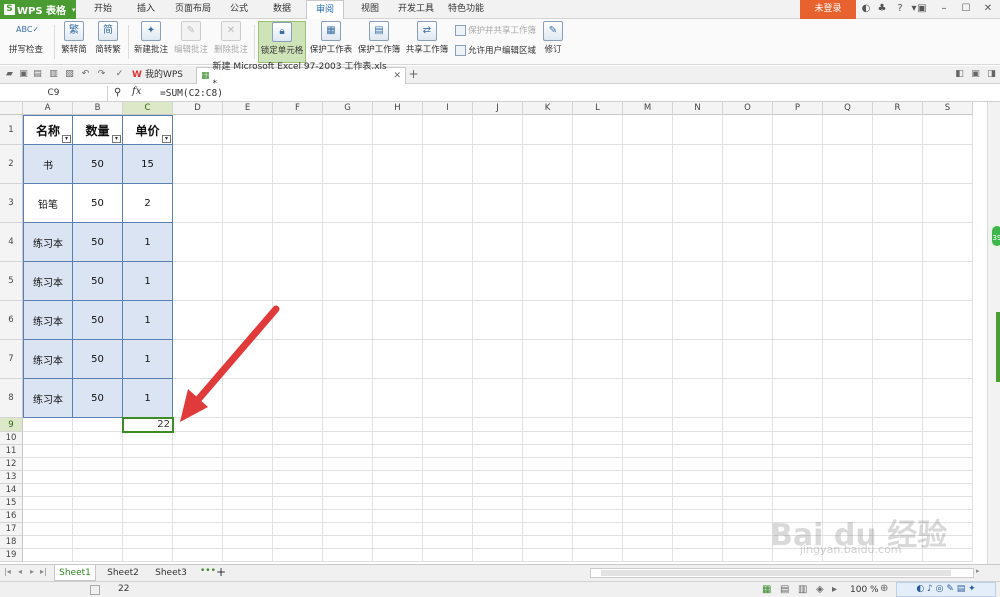 The image size is (1000, 597). Describe the element at coordinates (248, 108) in the screenshot. I see `column-header-e: E` at that location.